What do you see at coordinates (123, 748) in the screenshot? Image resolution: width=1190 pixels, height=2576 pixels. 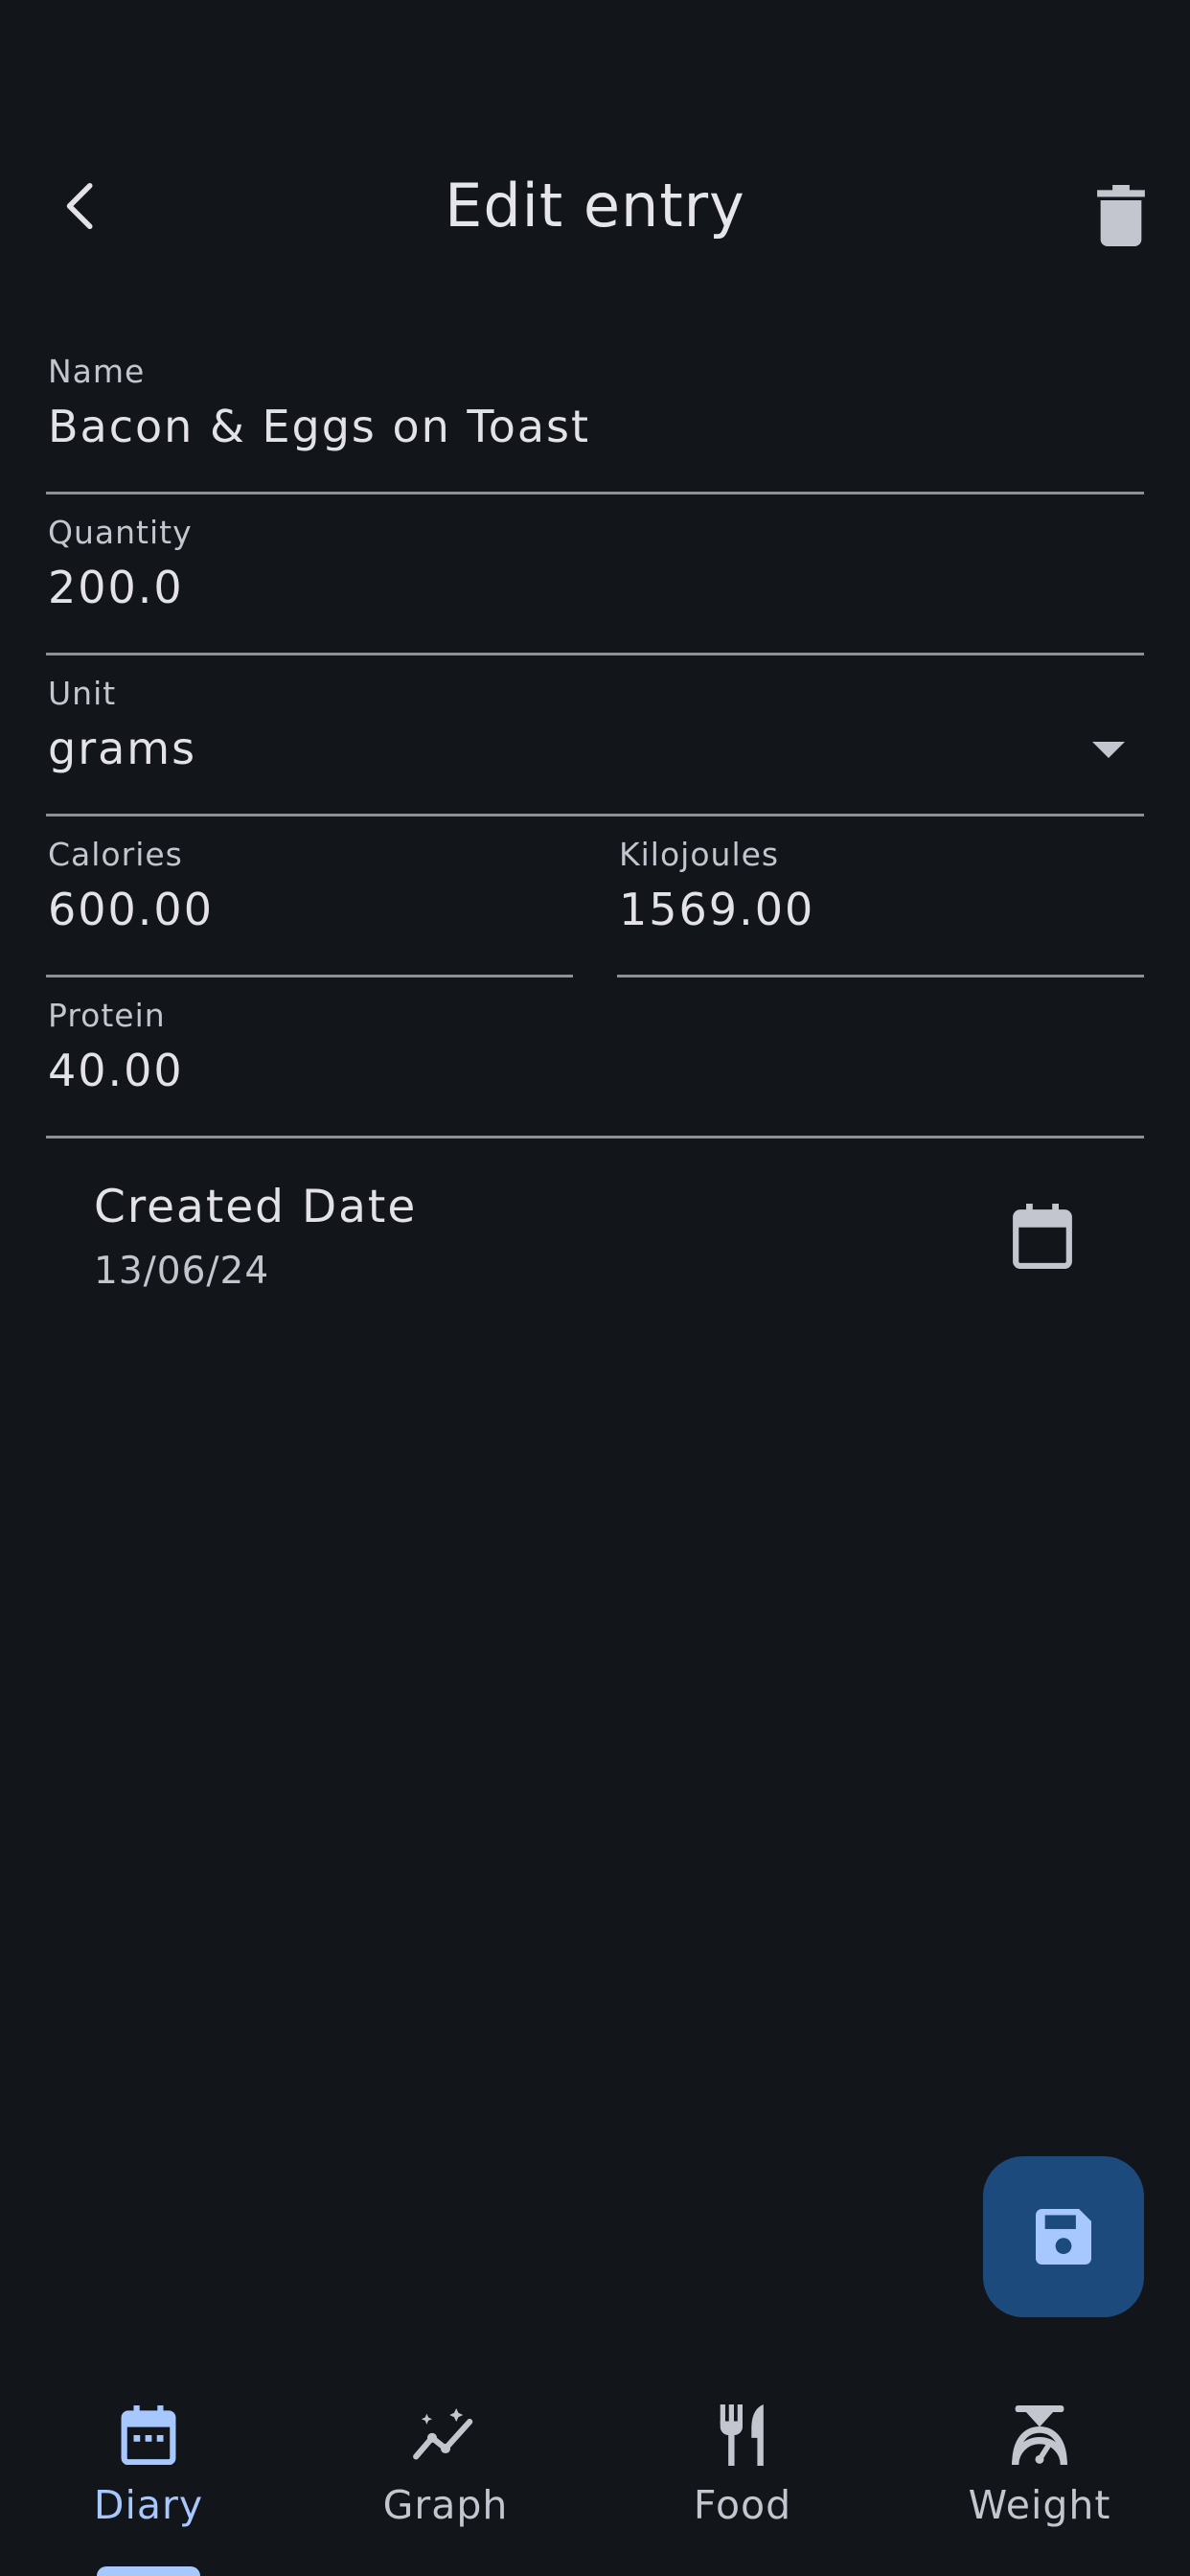 I see `unit-value: grams` at bounding box center [123, 748].